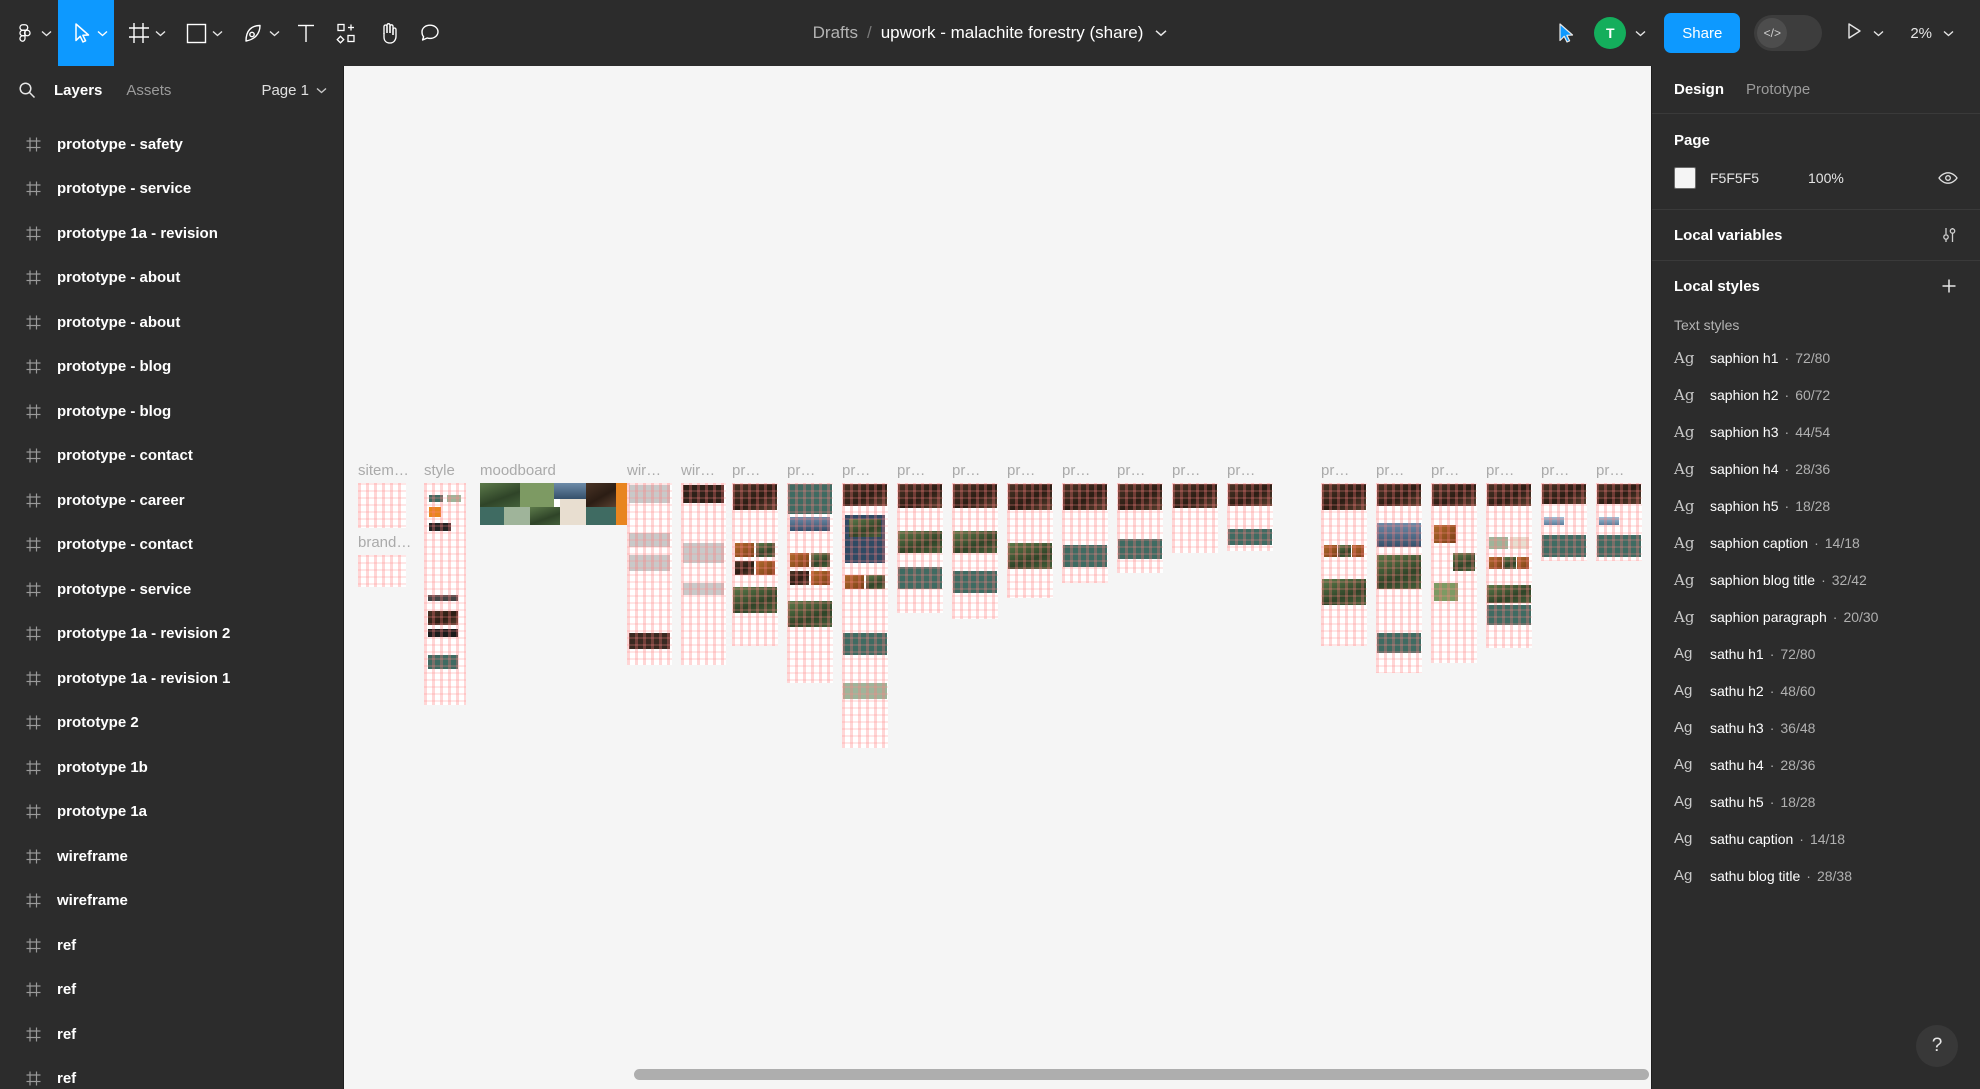  What do you see at coordinates (1816, 579) in the screenshot?
I see `text-style-row: Ag saphion blog title · 32/42` at bounding box center [1816, 579].